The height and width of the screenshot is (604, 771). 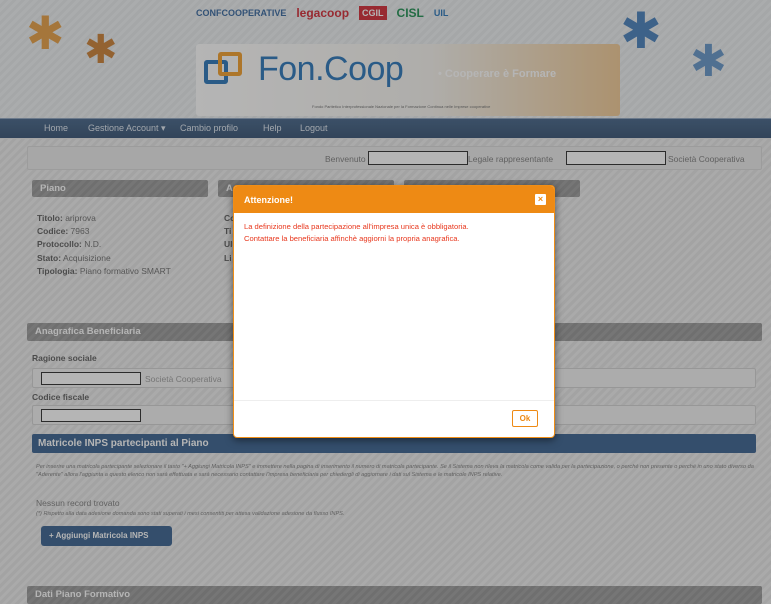 I want to click on modal-title: Attenzione!, so click(x=268, y=200).